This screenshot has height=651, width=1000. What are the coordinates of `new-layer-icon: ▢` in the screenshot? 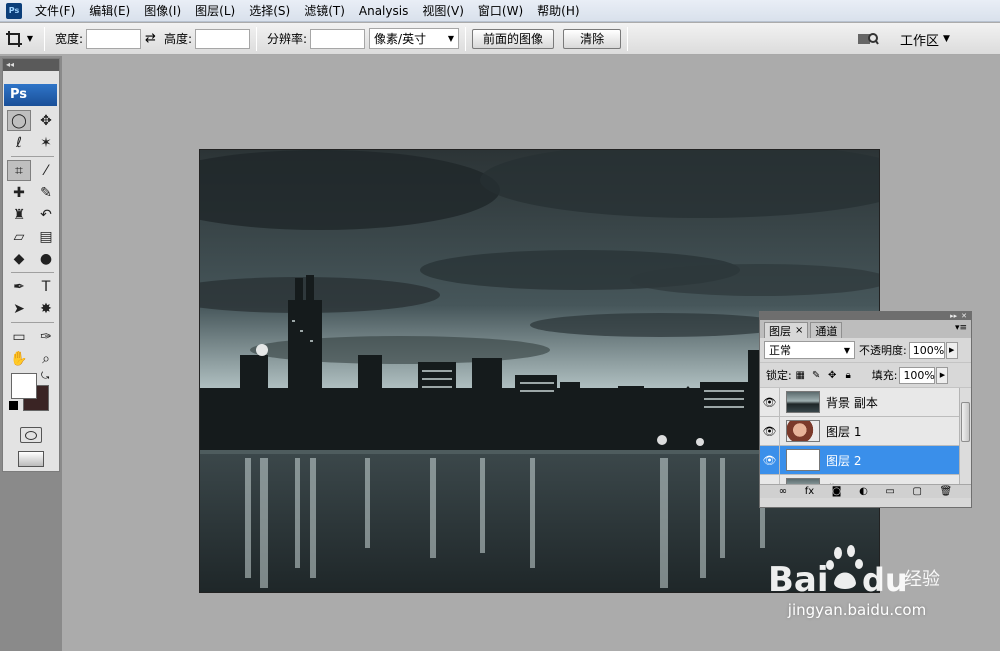 It's located at (916, 491).